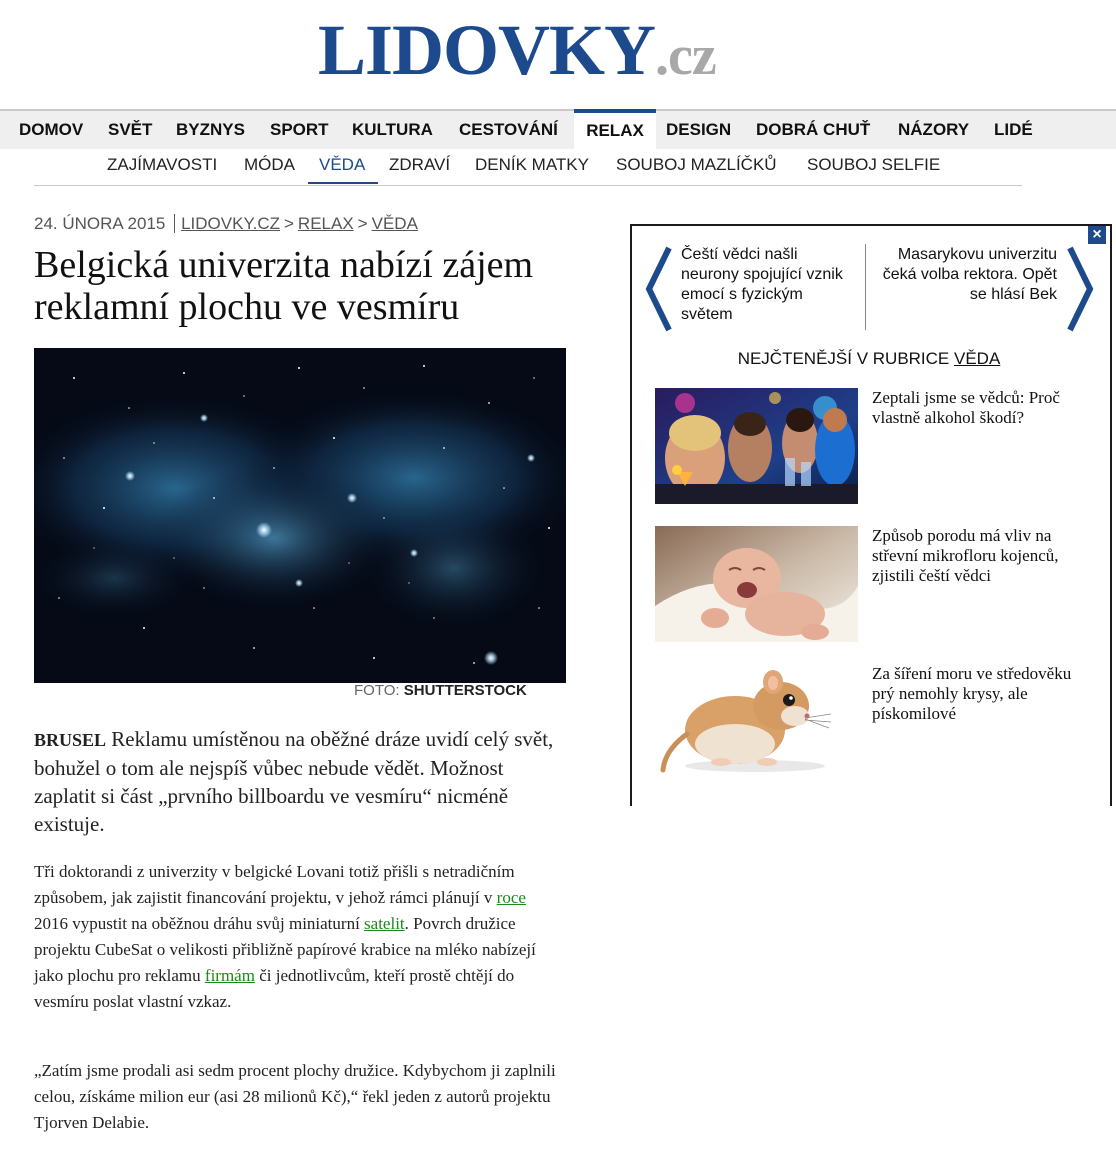 This screenshot has height=1150, width=1116. Describe the element at coordinates (698, 130) in the screenshot. I see `nav-item-design: DESIGN` at that location.